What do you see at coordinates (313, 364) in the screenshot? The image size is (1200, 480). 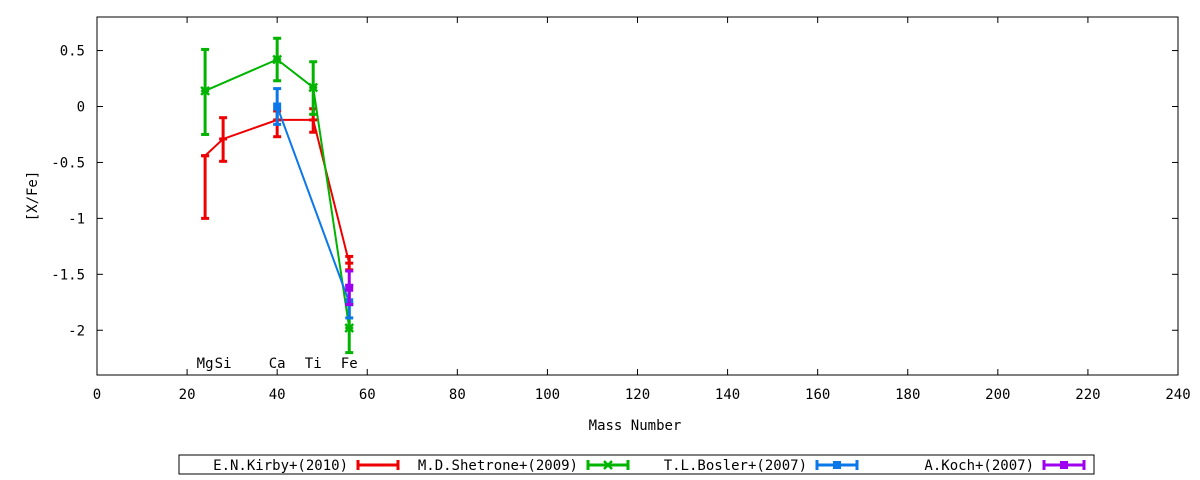 I see `element-label: Ti` at bounding box center [313, 364].